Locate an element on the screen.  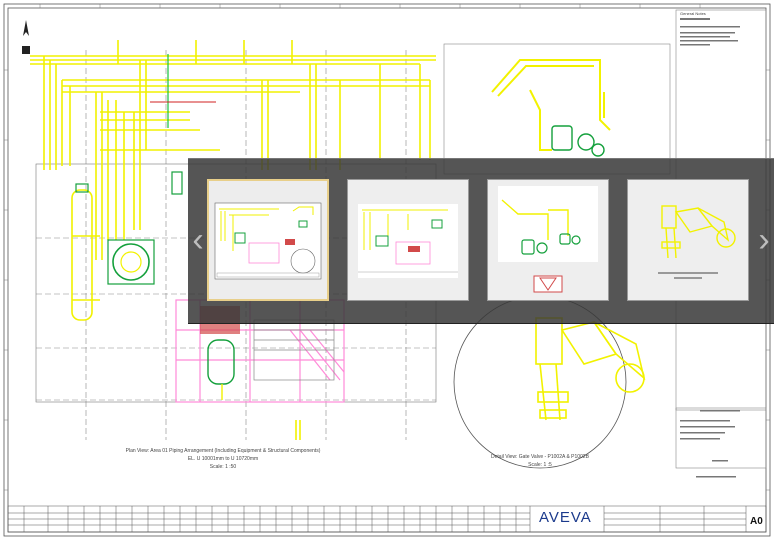
thumb-plan-view is located at coordinates (408, 240).